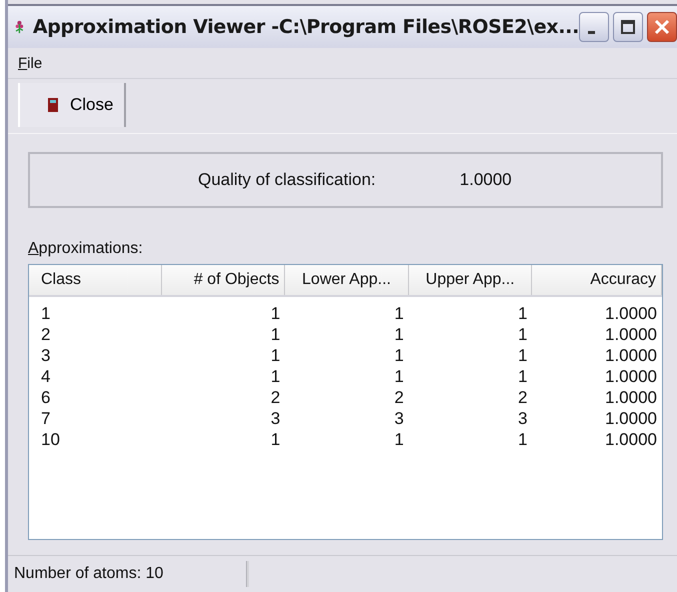  Describe the element at coordinates (50, 440) in the screenshot. I see `table-cell-text: 10` at that location.